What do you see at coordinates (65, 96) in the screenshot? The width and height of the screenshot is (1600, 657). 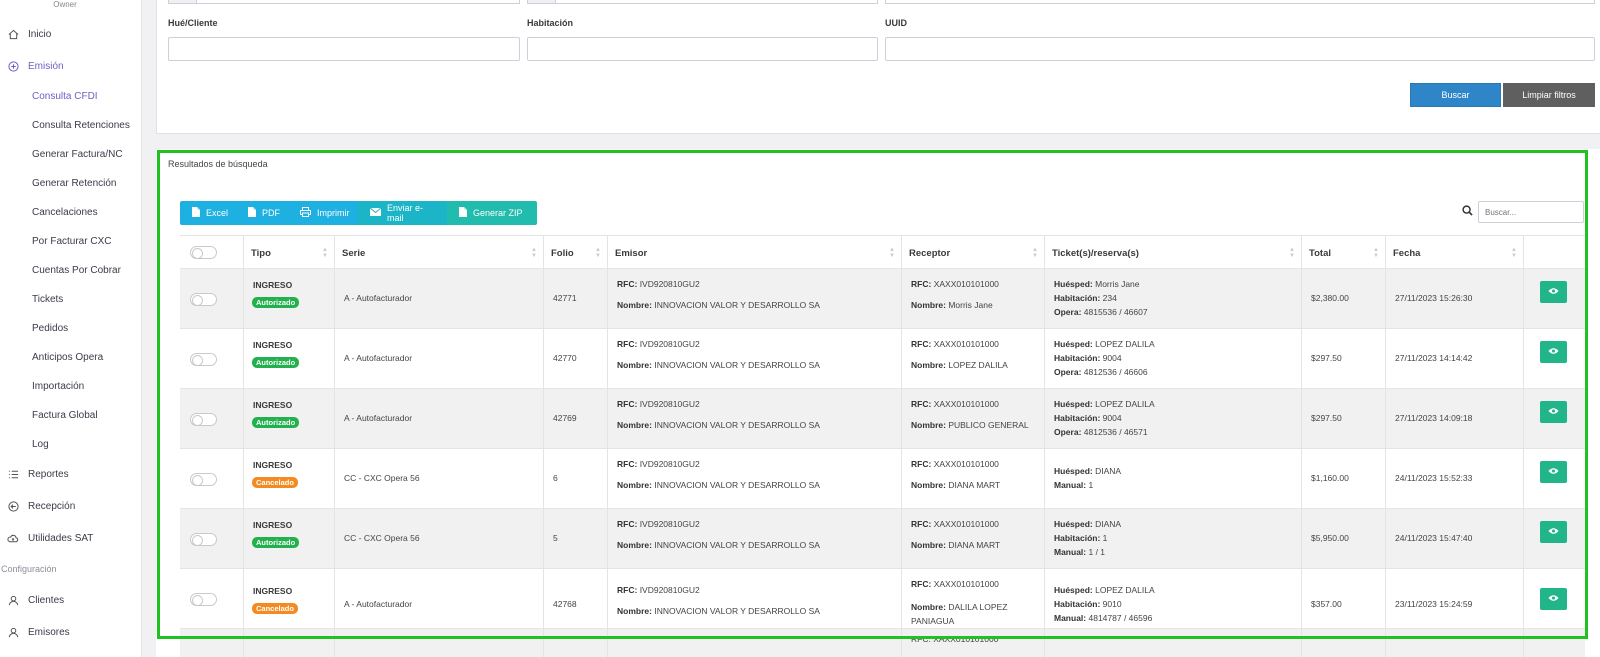 I see `sidebar-sub-consulta-cfdi: Consulta CFDI` at bounding box center [65, 96].